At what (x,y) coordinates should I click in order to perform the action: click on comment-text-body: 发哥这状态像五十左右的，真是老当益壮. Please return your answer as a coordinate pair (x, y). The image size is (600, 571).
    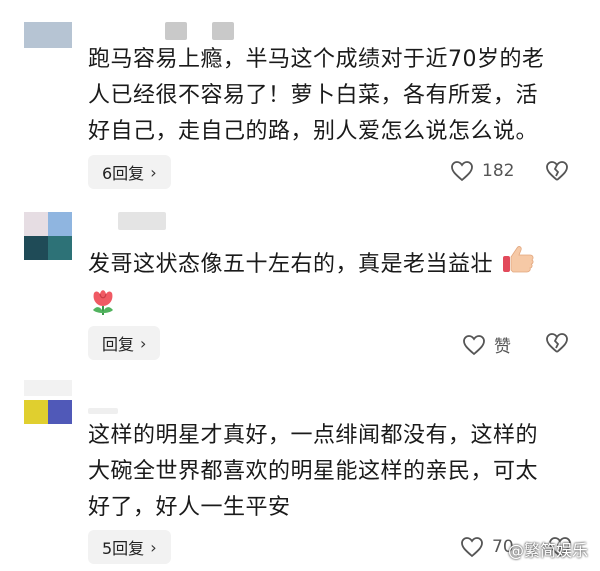
    Looking at the image, I should click on (291, 264).